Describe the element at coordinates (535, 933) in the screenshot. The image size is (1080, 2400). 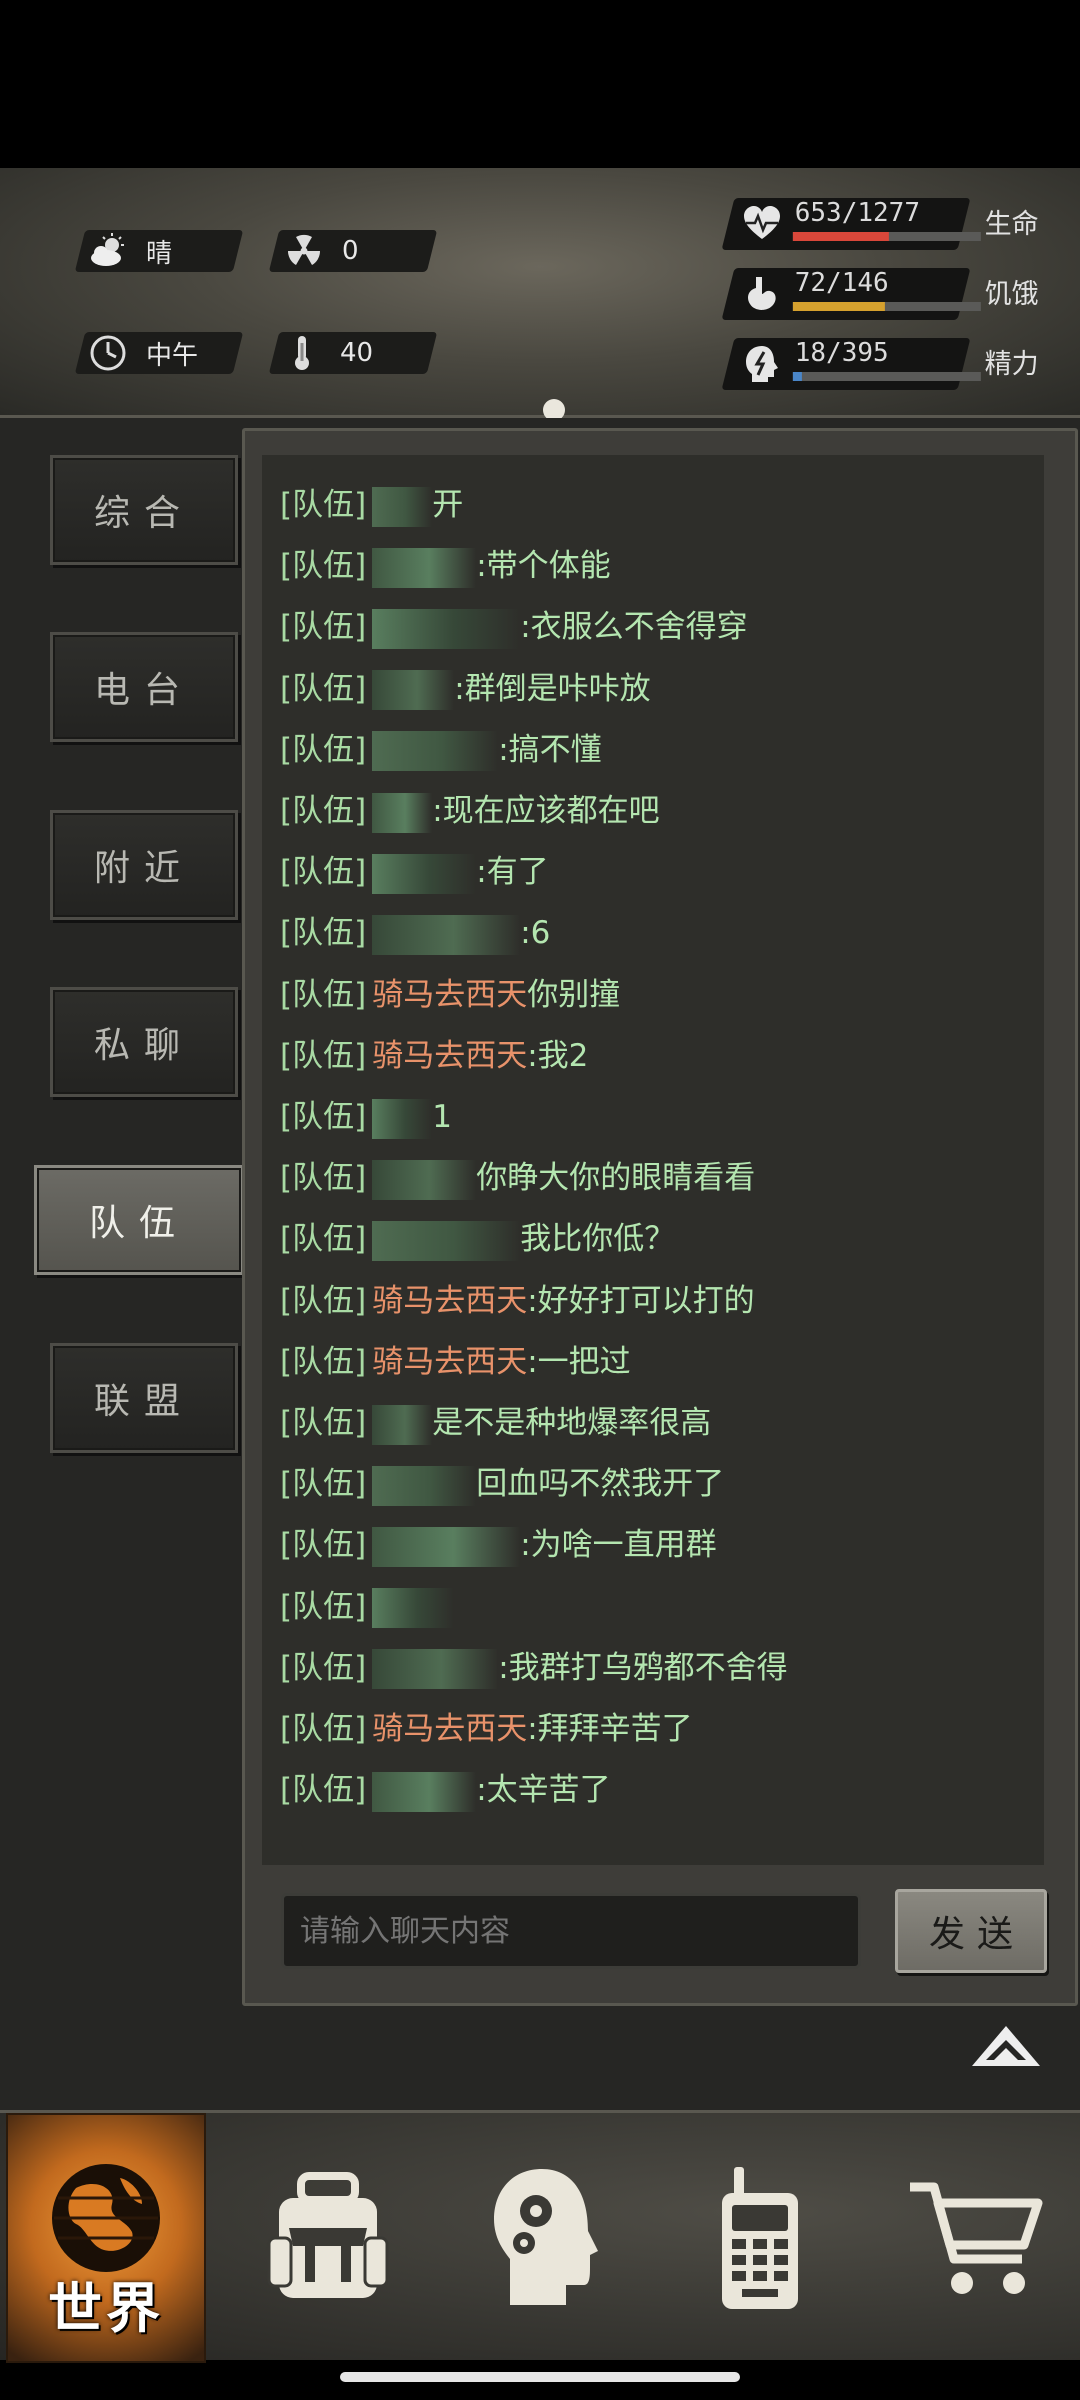
I see `message-text: :6` at that location.